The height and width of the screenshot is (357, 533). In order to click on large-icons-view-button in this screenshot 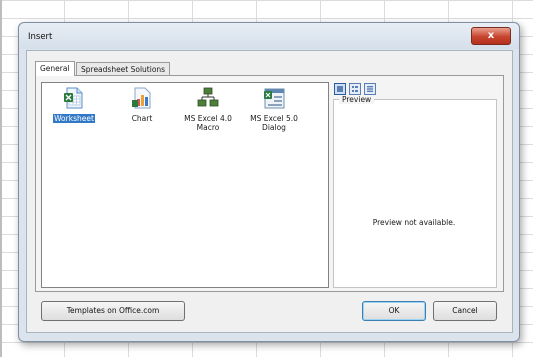, I will do `click(340, 89)`.